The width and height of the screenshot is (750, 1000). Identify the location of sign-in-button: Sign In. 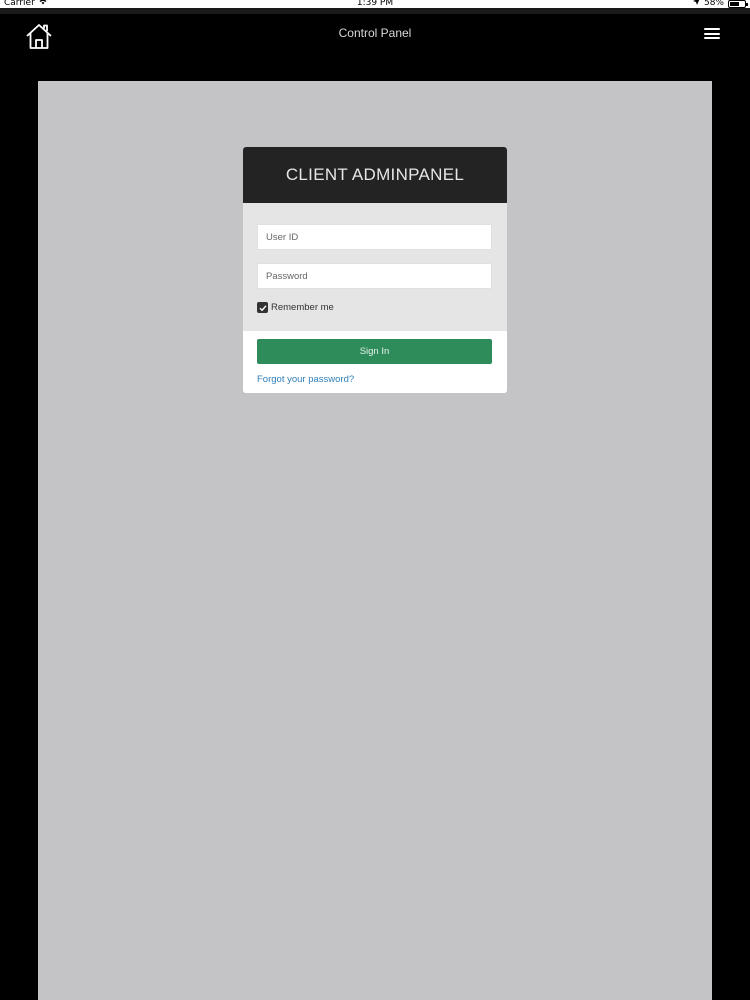
(374, 351).